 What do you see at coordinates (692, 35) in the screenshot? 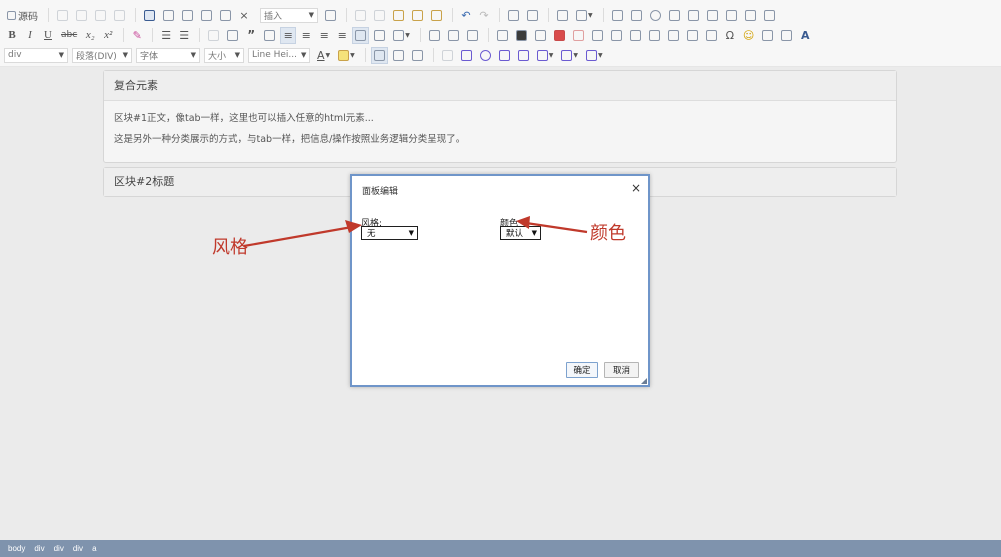
I see `horizontal-rule-button` at bounding box center [692, 35].